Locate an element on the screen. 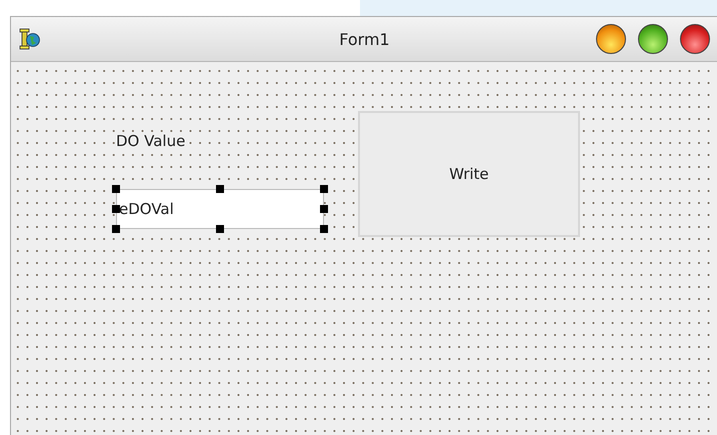  window-title: Form1 is located at coordinates (364, 39).